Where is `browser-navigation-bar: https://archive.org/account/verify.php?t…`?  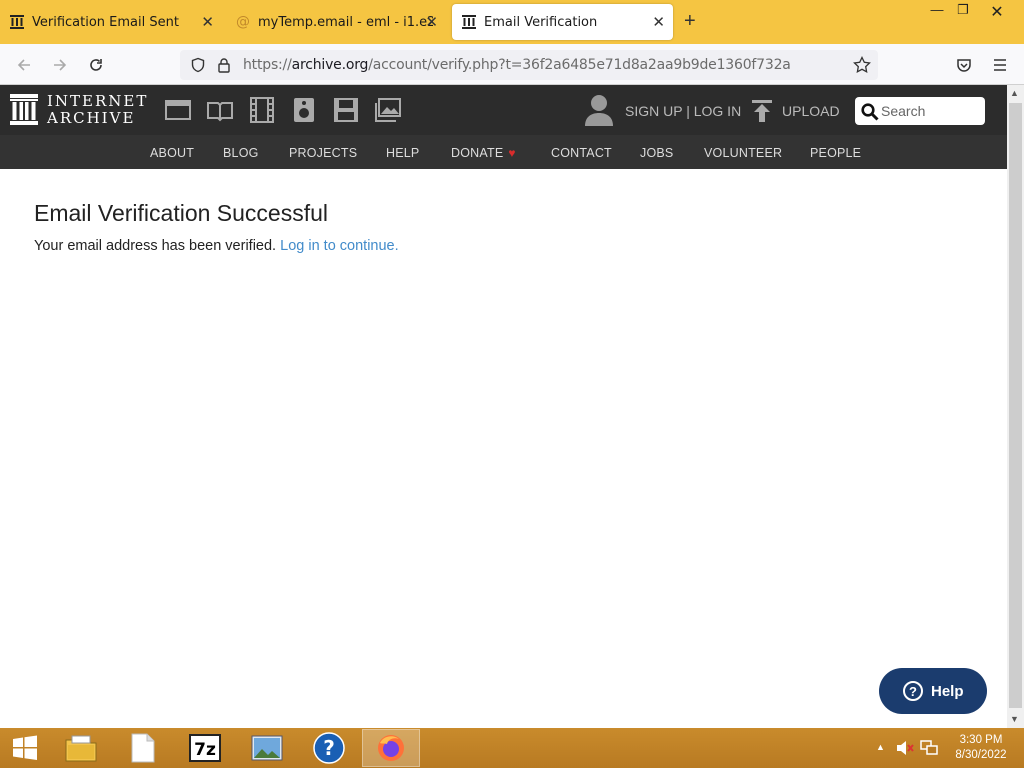
browser-navigation-bar: https://archive.org/account/verify.php?t… is located at coordinates (512, 64).